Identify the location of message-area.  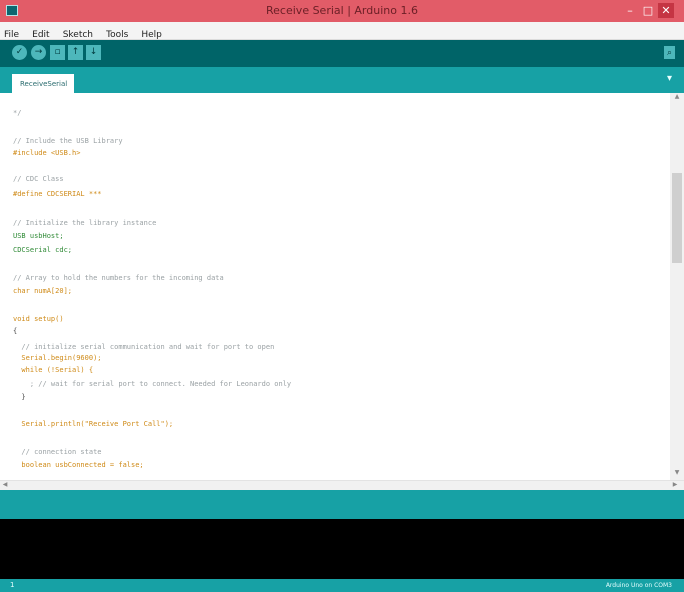
(342, 504).